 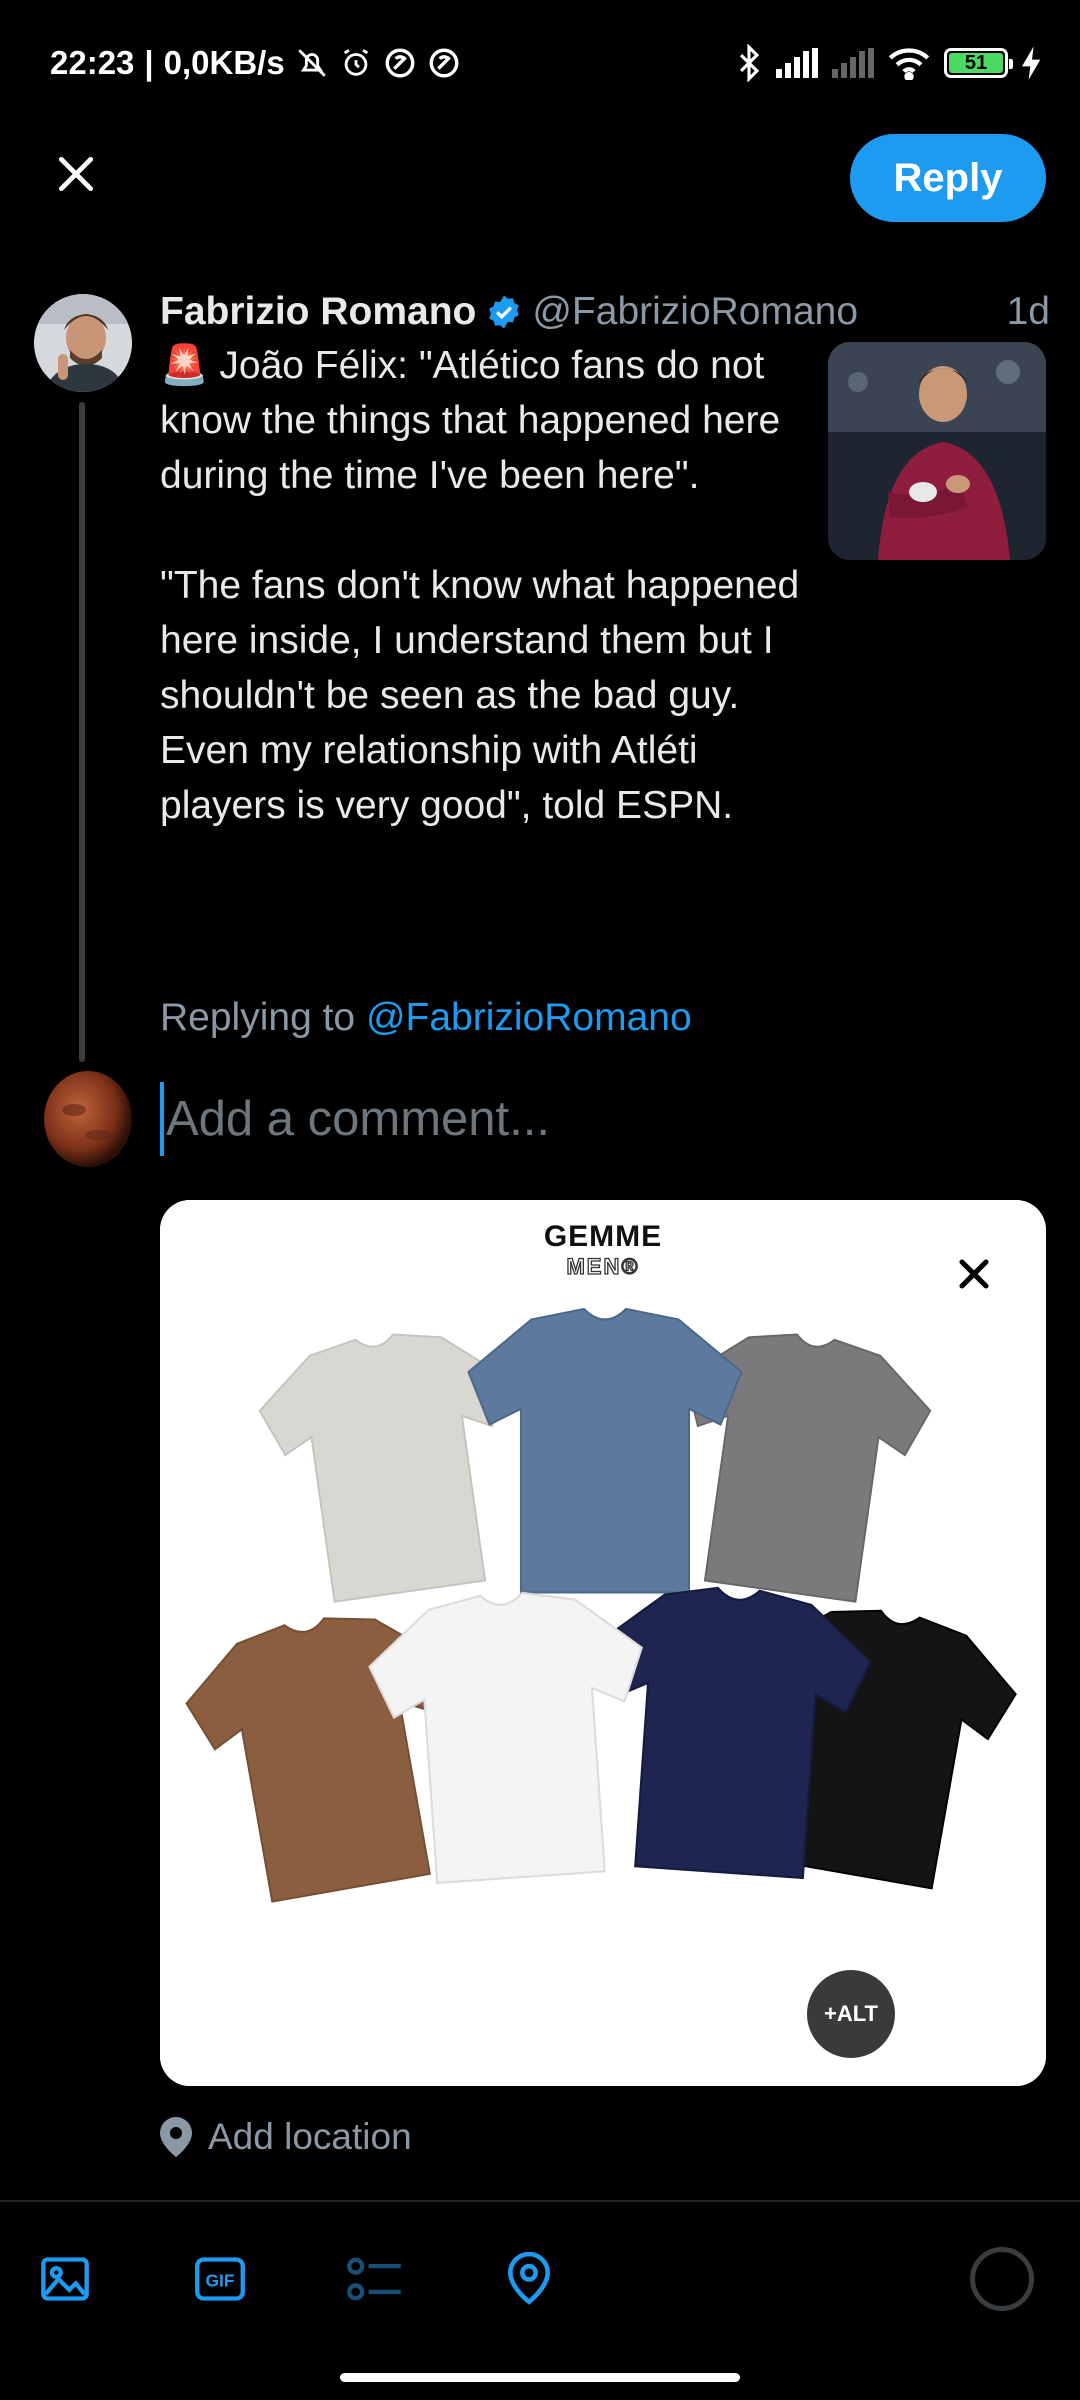 I want to click on thread-line, so click(x=82, y=732).